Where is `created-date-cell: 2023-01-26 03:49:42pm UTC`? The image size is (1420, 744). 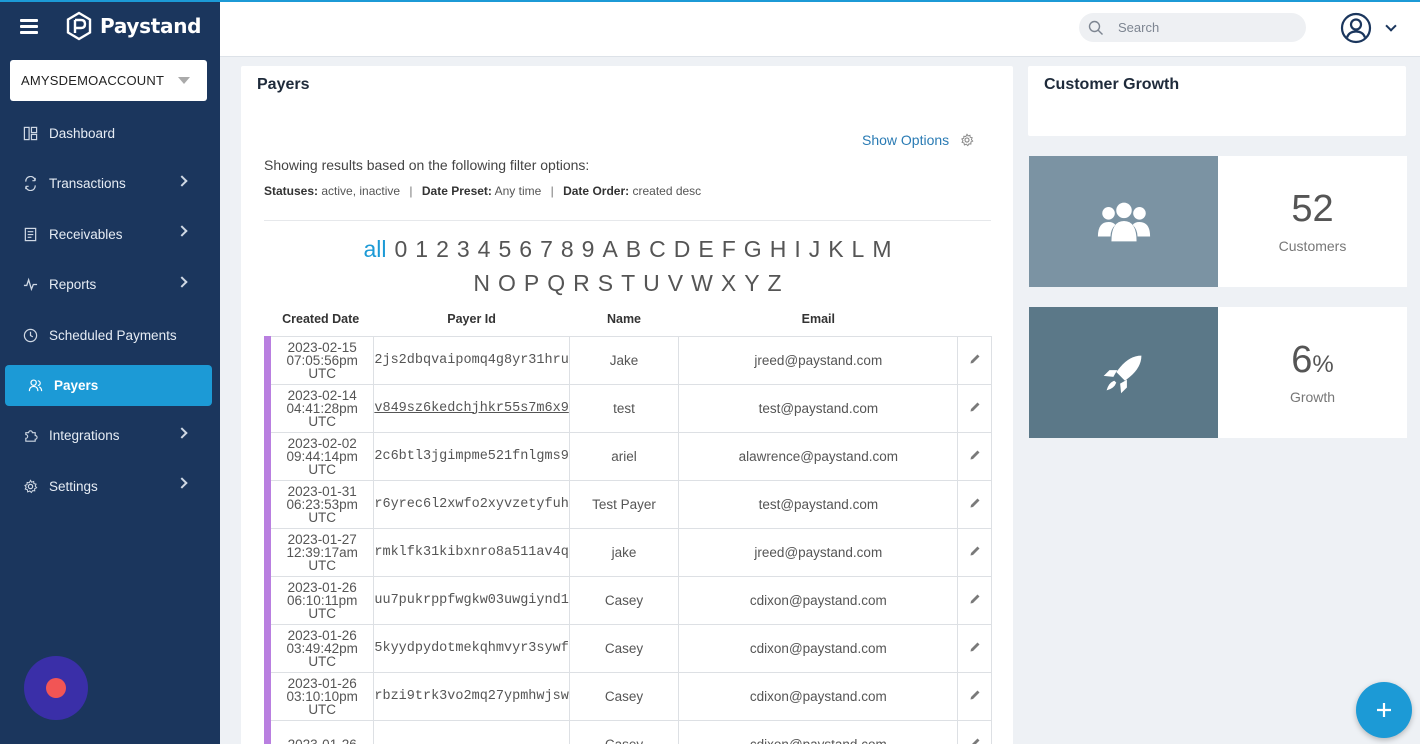 created-date-cell: 2023-01-26 03:49:42pm UTC is located at coordinates (319, 648).